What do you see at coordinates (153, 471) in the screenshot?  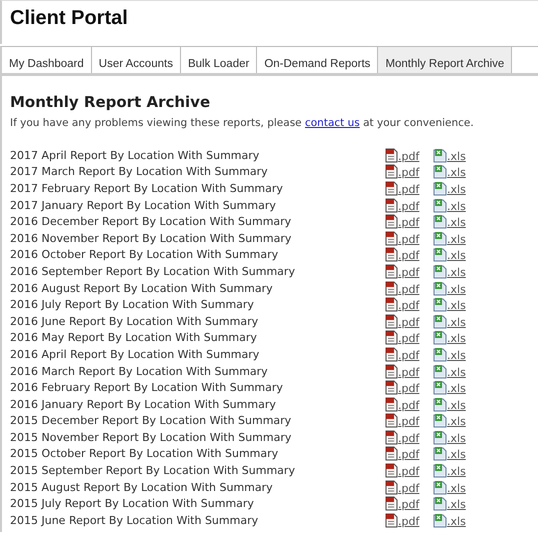 I see `report-title: 2015 September Report By Location With Summary` at bounding box center [153, 471].